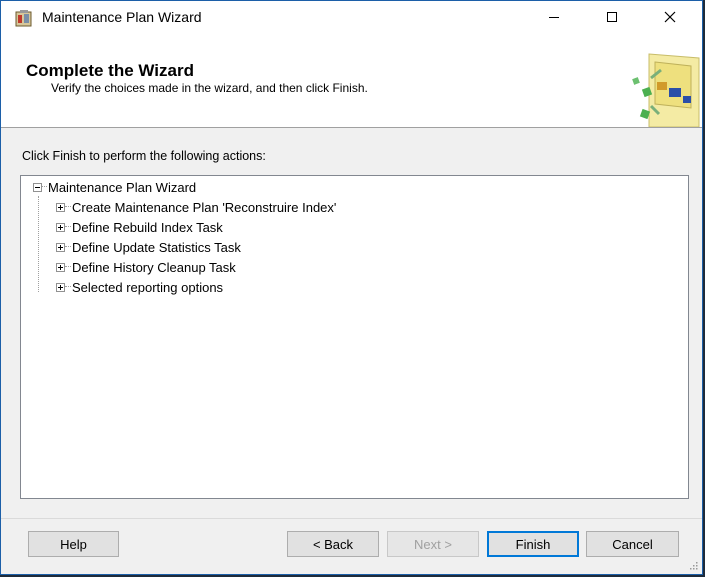 The height and width of the screenshot is (577, 705). I want to click on tree-item-label: Define Rebuild Index Task, so click(147, 227).